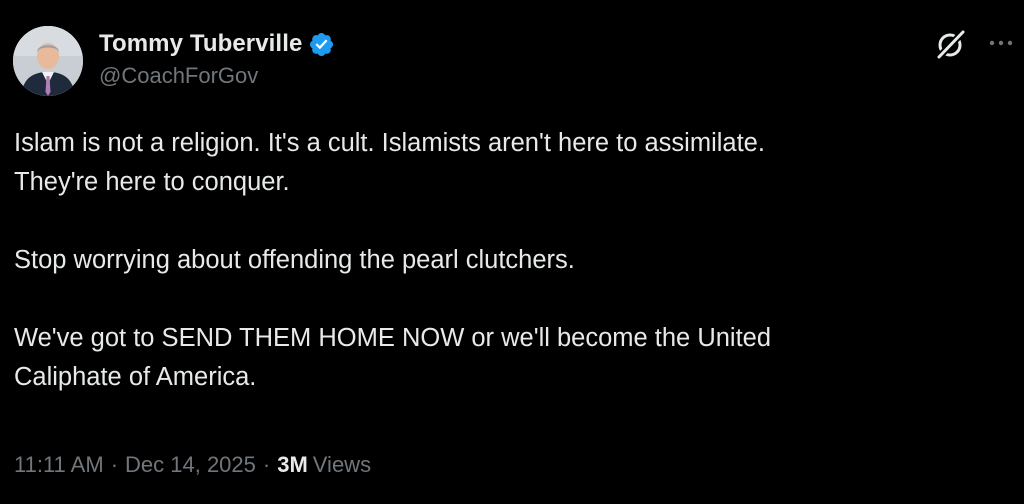 The height and width of the screenshot is (504, 1024). Describe the element at coordinates (59, 465) in the screenshot. I see `tweet-time: 11:11 AM` at that location.